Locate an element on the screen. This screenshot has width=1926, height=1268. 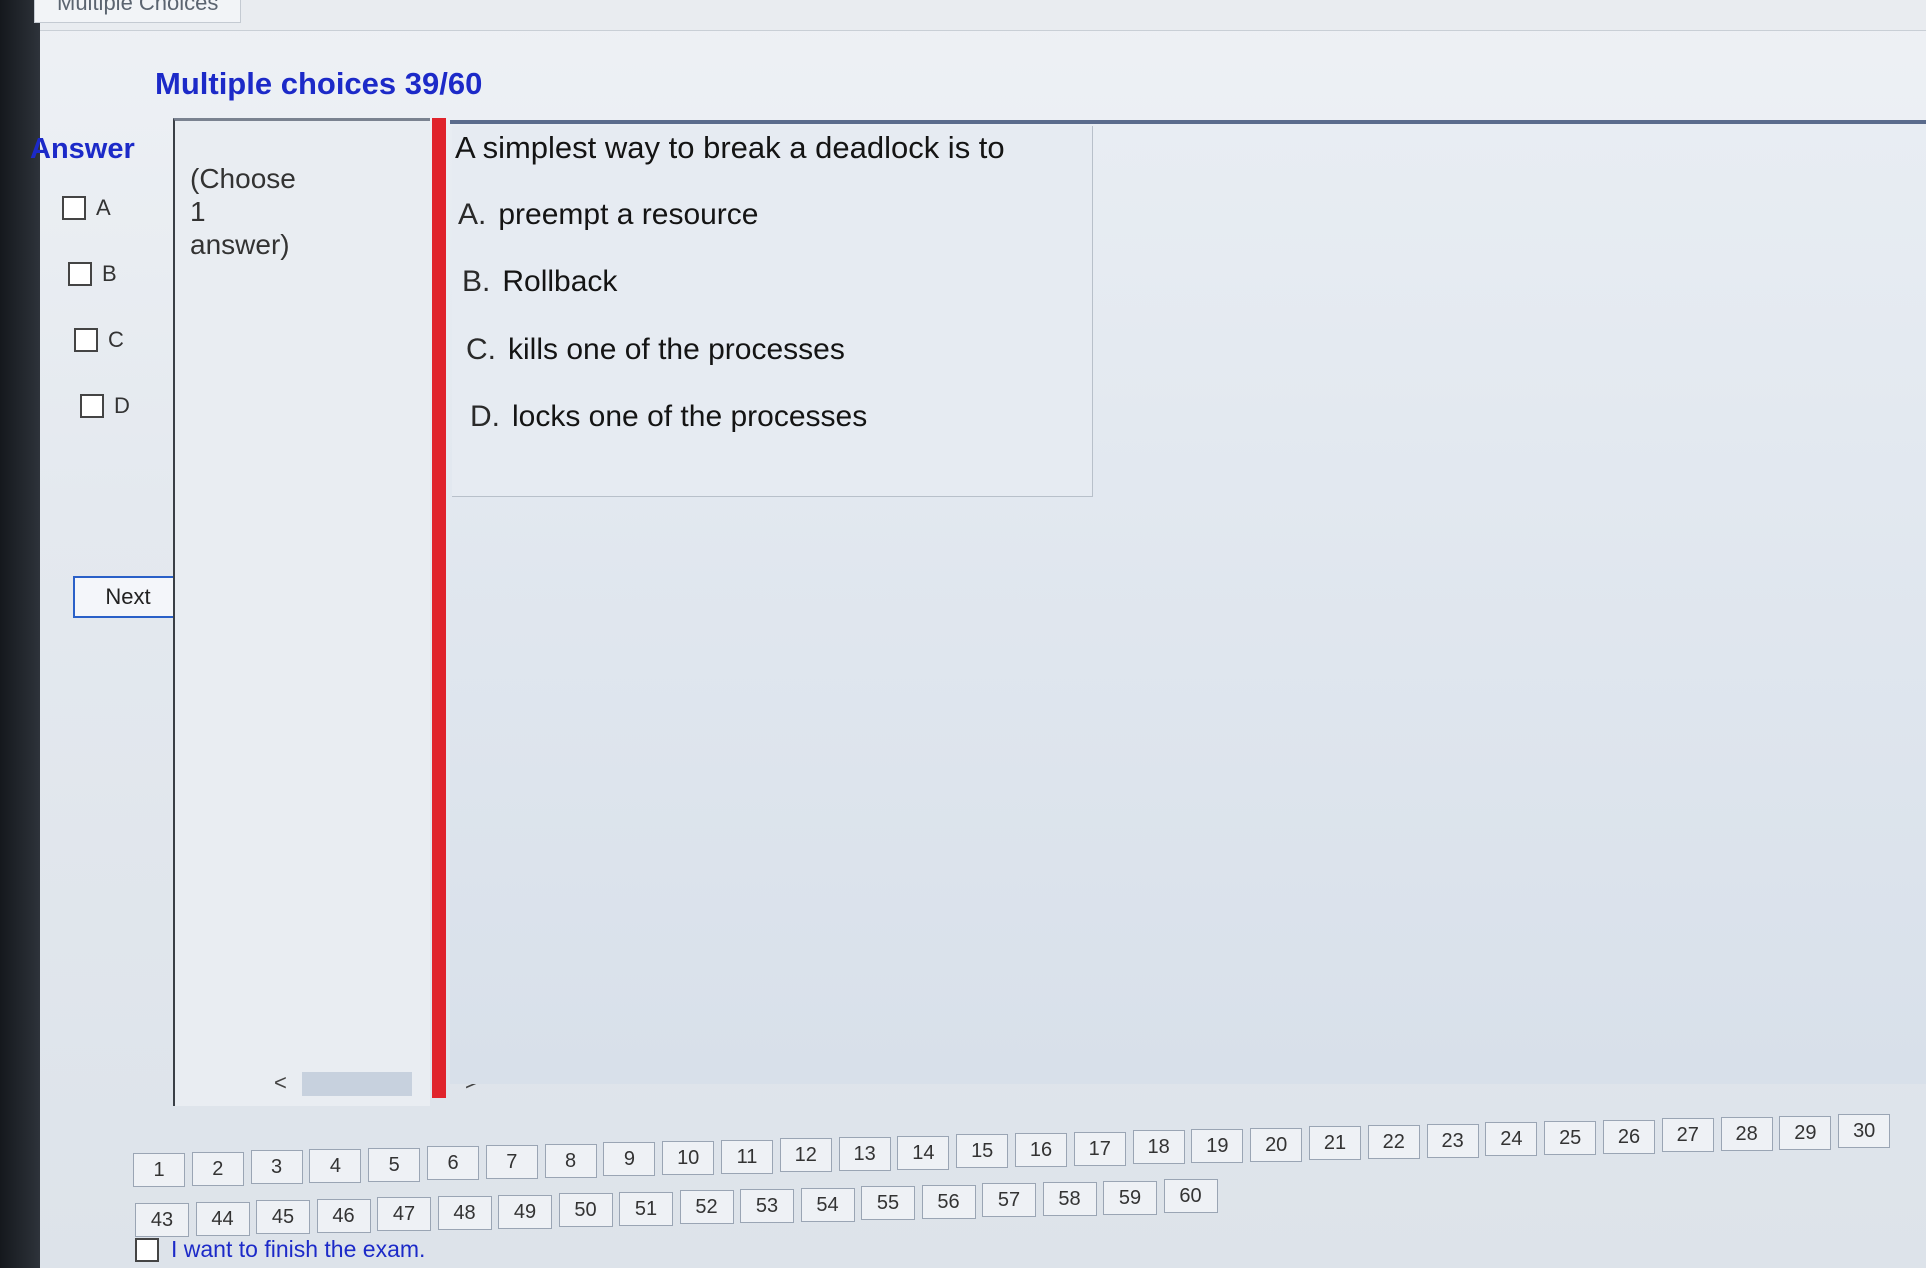
page-title: Multiple choices 39/60 is located at coordinates (319, 83).